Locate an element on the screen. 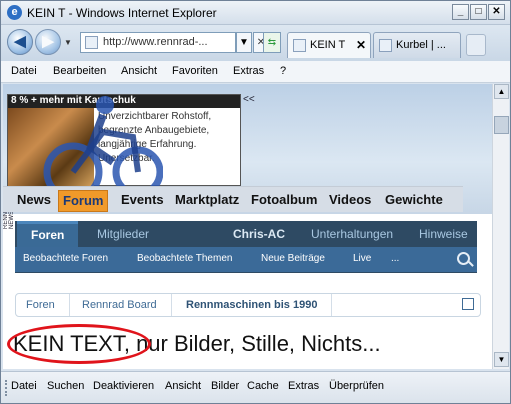 Image resolution: width=511 pixels, height=404 pixels. menu-bearbeiten: Bearbeiten is located at coordinates (79, 71).